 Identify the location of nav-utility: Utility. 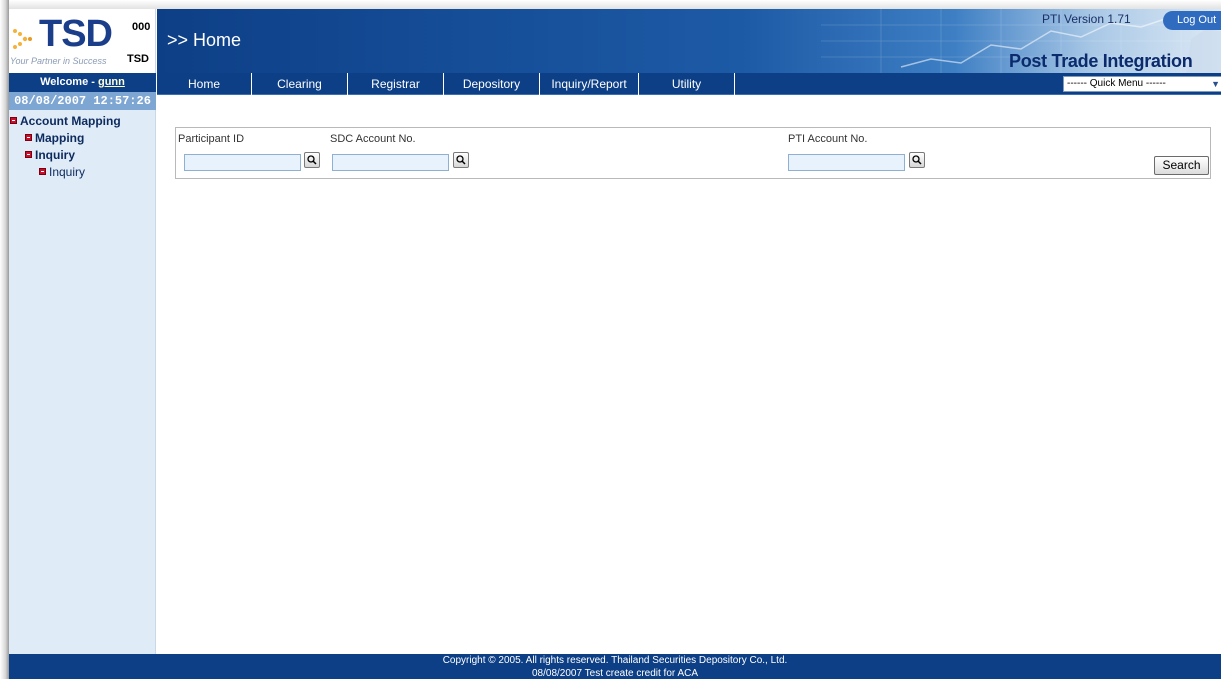
(687, 84).